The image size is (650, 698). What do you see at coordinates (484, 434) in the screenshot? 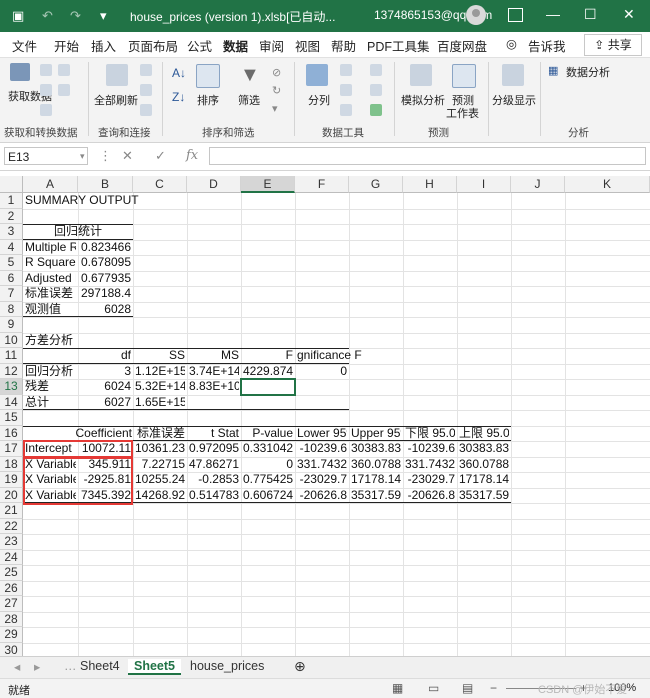
I see `cell: 上限 95.0%` at bounding box center [484, 434].